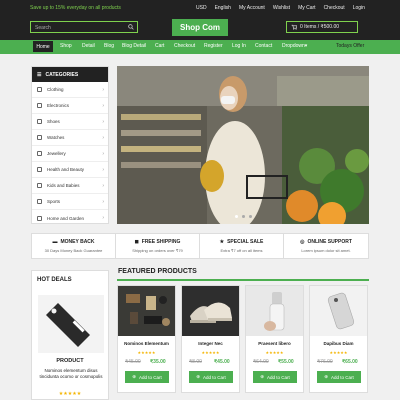  Describe the element at coordinates (184, 46) in the screenshot. I see `nav-checkout: Checkout` at that location.